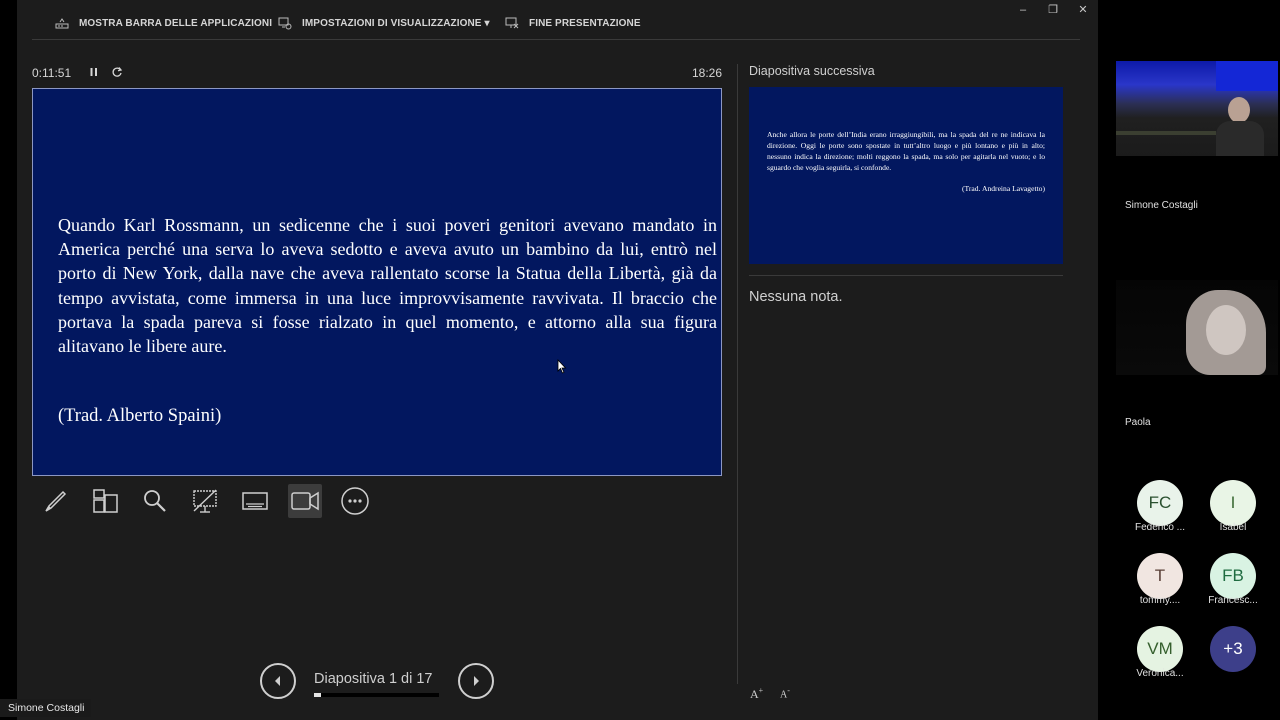 The width and height of the screenshot is (1280, 720). What do you see at coordinates (62, 23) in the screenshot?
I see `taskbar-icon` at bounding box center [62, 23].